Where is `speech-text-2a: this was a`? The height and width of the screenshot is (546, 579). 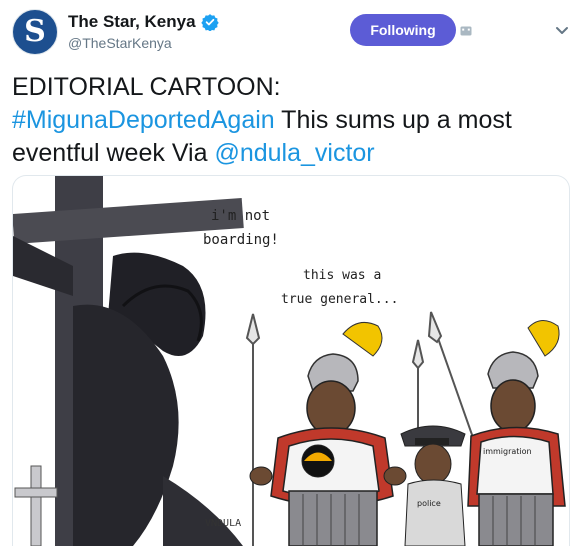
speech-text-2a: this was a is located at coordinates (342, 275).